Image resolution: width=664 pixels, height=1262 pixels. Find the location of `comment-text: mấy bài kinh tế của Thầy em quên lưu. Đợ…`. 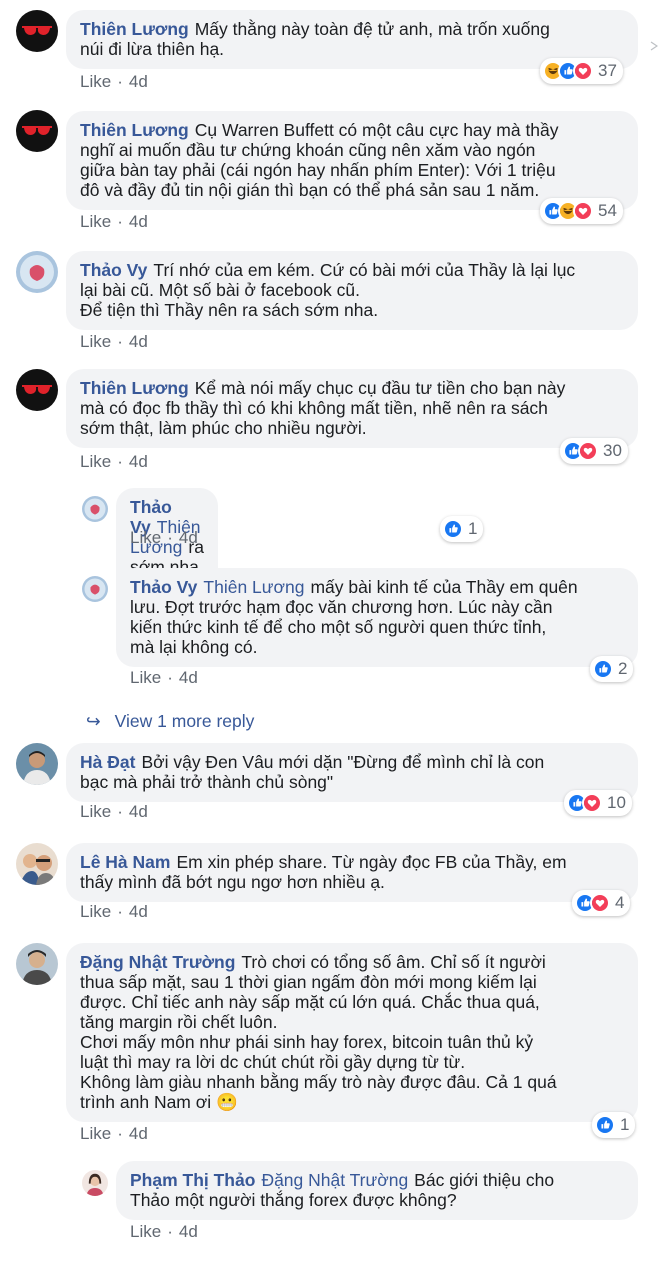

comment-text: mấy bài kinh tế của Thầy em quên lưu. Đợ… is located at coordinates (354, 617).